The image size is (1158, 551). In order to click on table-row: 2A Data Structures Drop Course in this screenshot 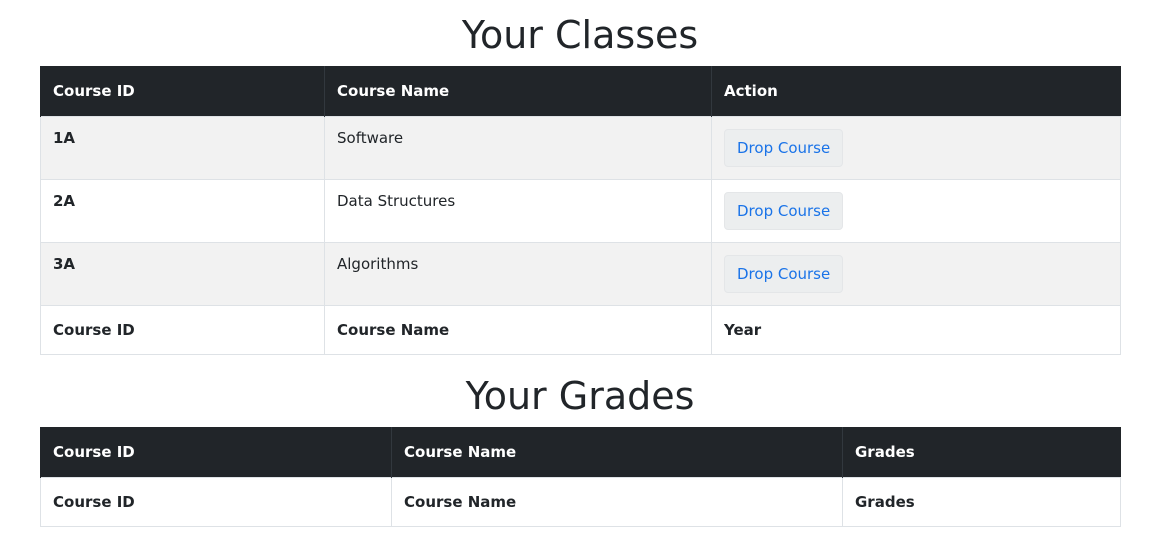, I will do `click(580, 210)`.